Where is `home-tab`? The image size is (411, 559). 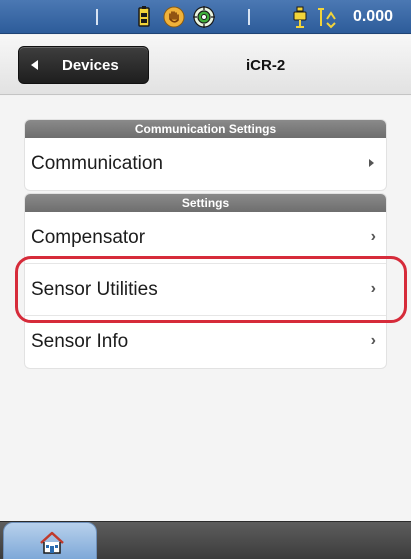 home-tab is located at coordinates (50, 540).